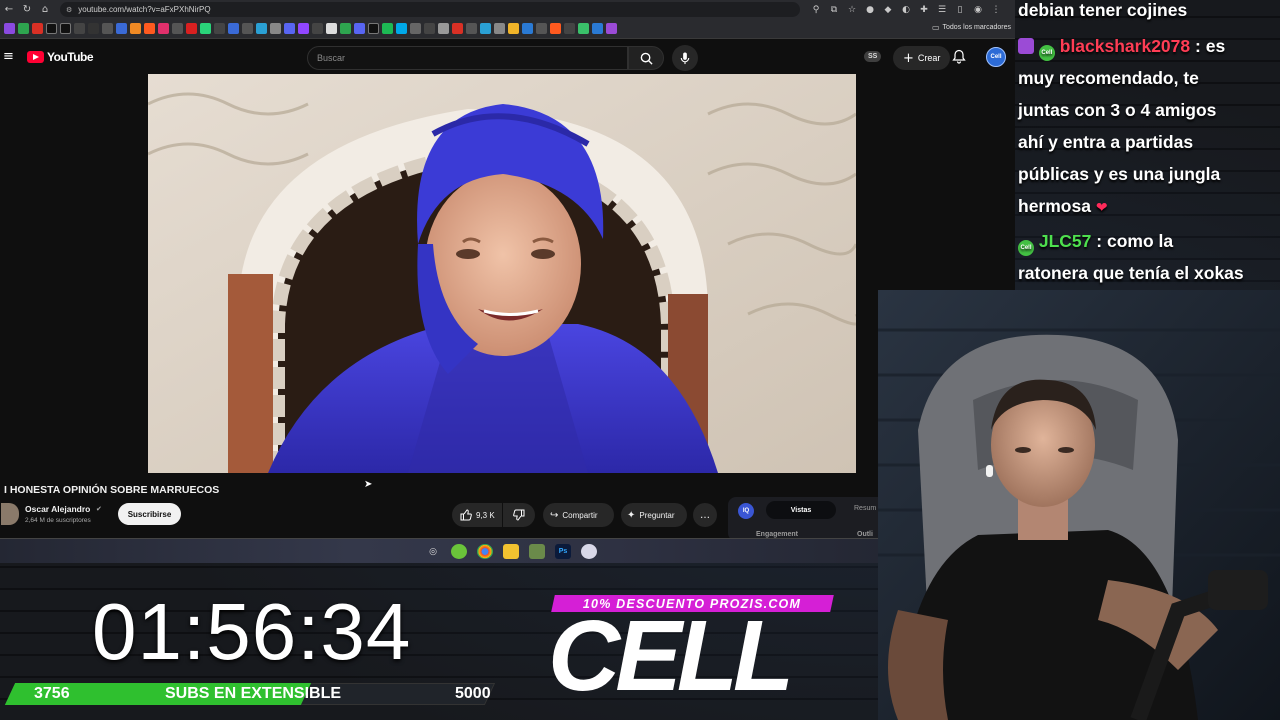 Image resolution: width=1280 pixels, height=720 pixels. Describe the element at coordinates (303, 28) in the screenshot. I see `twitch-icon` at that location.